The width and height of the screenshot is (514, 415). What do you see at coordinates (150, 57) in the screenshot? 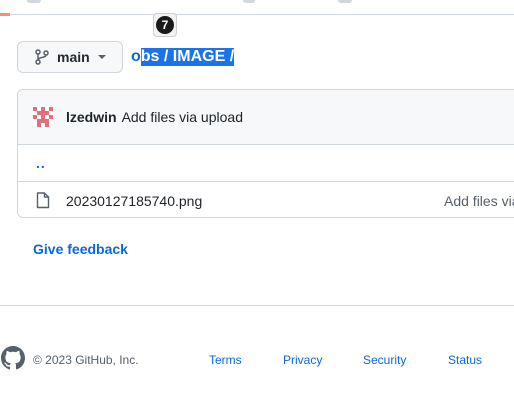
I see `breadcrumb-repo-link-selected: bs` at bounding box center [150, 57].